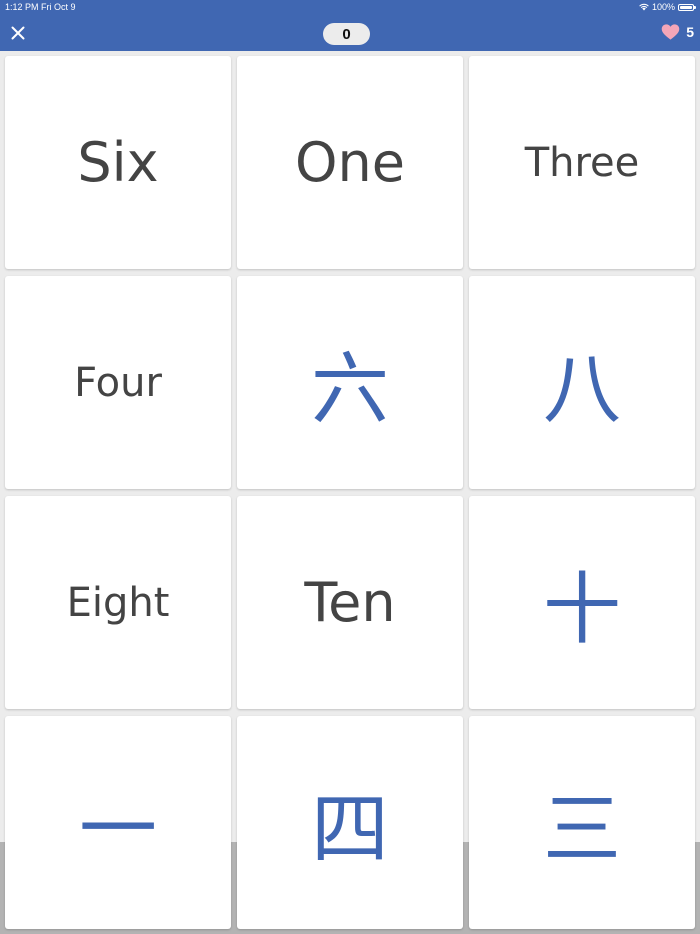 The height and width of the screenshot is (934, 700). What do you see at coordinates (581, 389) in the screenshot?
I see `card-label: 八` at bounding box center [581, 389].